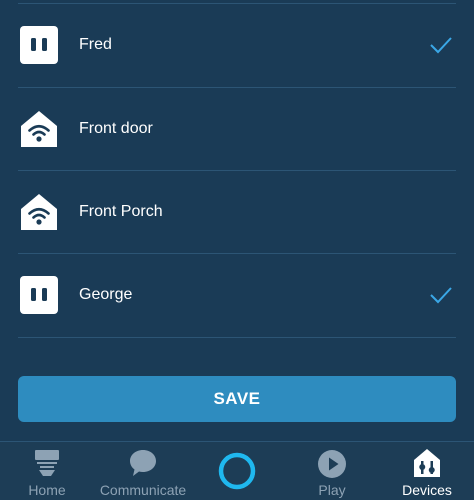 The width and height of the screenshot is (474, 500). I want to click on save-button: SAVE, so click(237, 399).